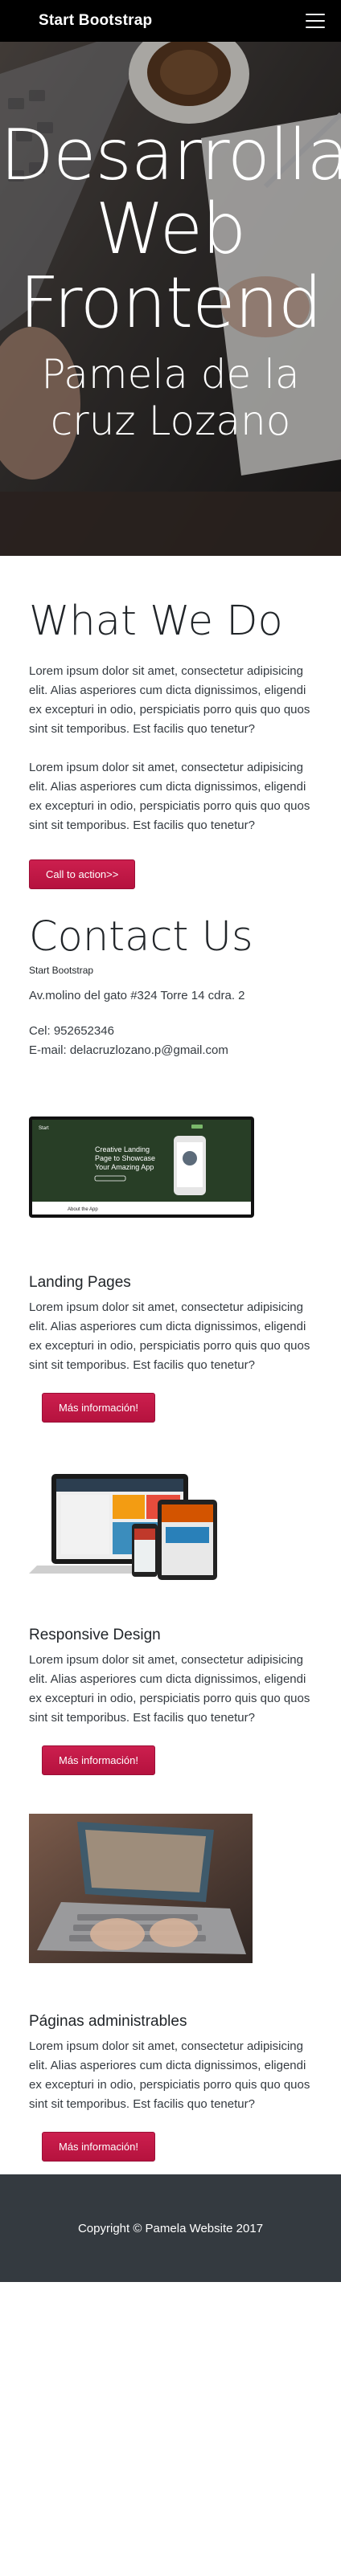  Describe the element at coordinates (82, 874) in the screenshot. I see `call-to-action-button: Call to action>>` at that location.